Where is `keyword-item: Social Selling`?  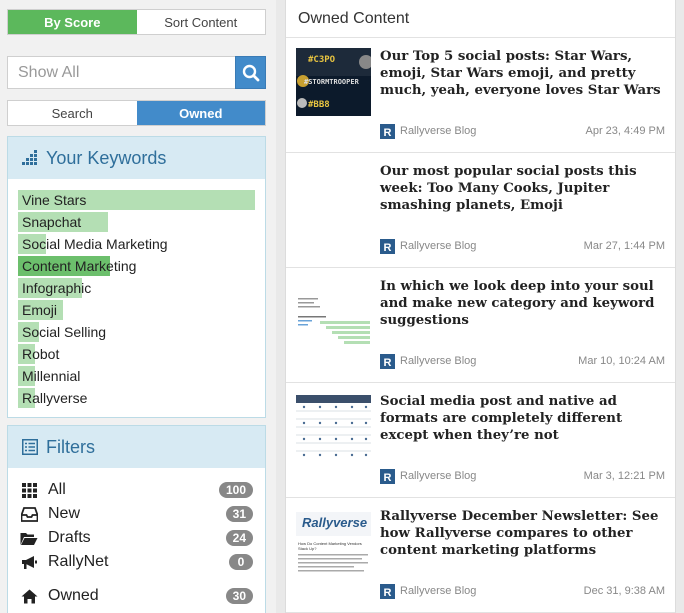 keyword-item: Social Selling is located at coordinates (136, 332).